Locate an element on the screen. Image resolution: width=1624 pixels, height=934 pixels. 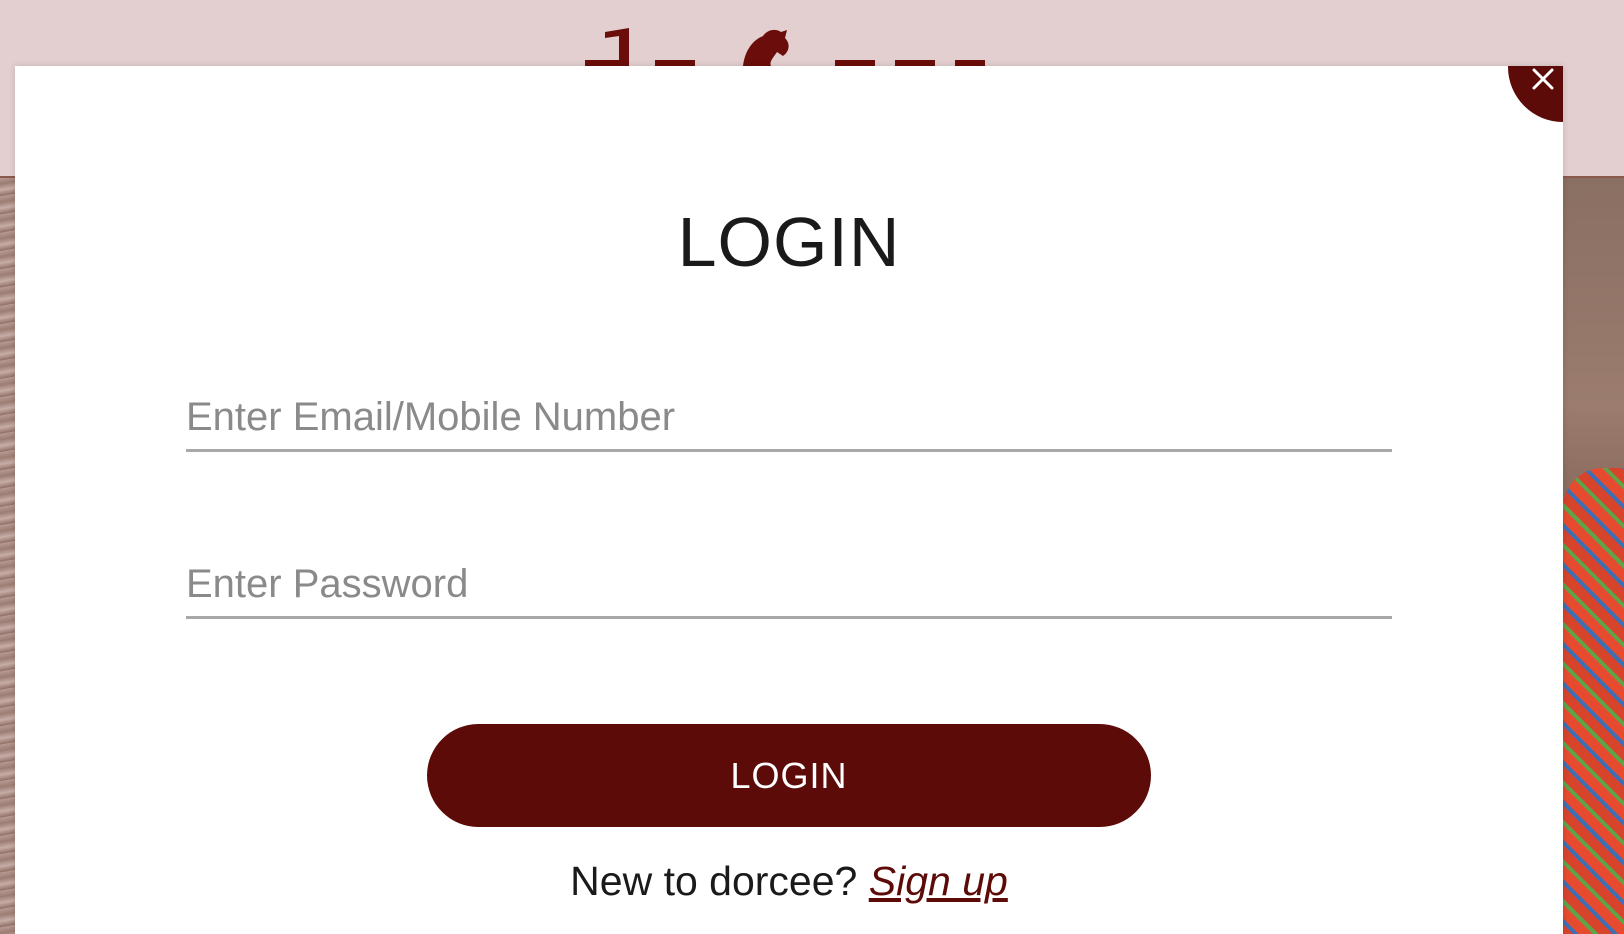
background-image-right is located at coordinates (1593, 556).